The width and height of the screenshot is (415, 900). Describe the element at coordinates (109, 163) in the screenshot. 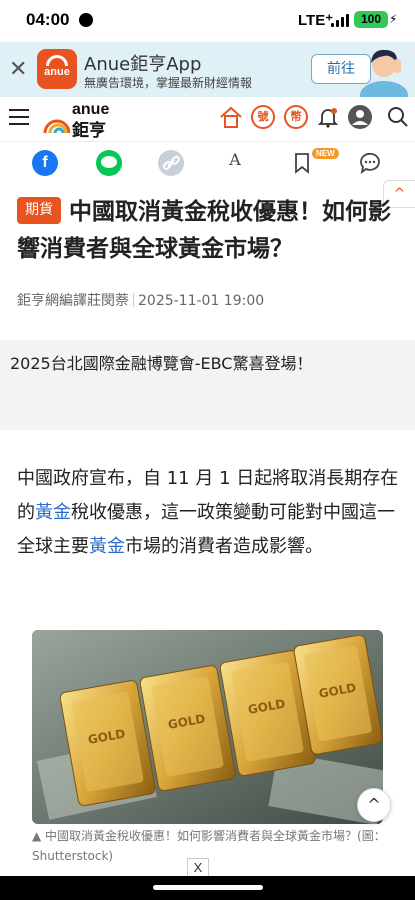

I see `line-icon` at that location.